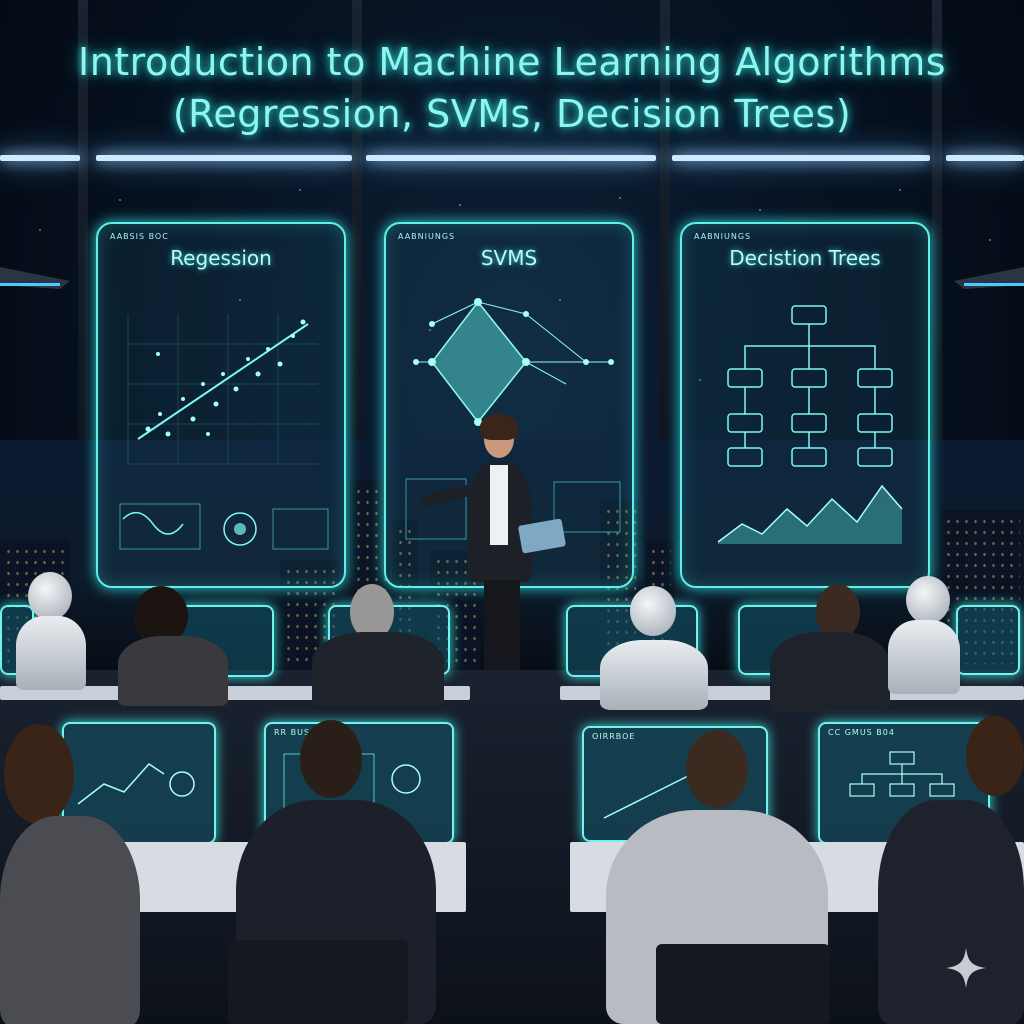 This screenshot has width=1024, height=1024. What do you see at coordinates (512, 114) in the screenshot?
I see `slide-subtitle: (Regression, SVMs, Decision Trees)` at bounding box center [512, 114].